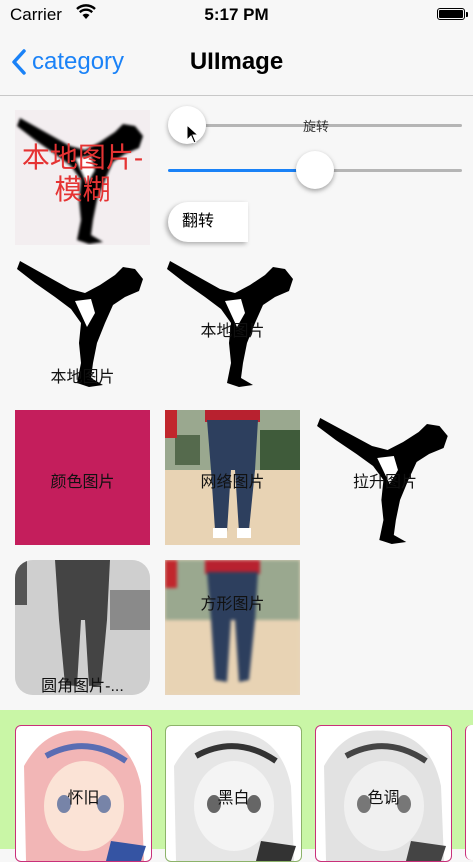 The width and height of the screenshot is (473, 862). Describe the element at coordinates (232, 482) in the screenshot. I see `network-image-label: 网络图片` at that location.